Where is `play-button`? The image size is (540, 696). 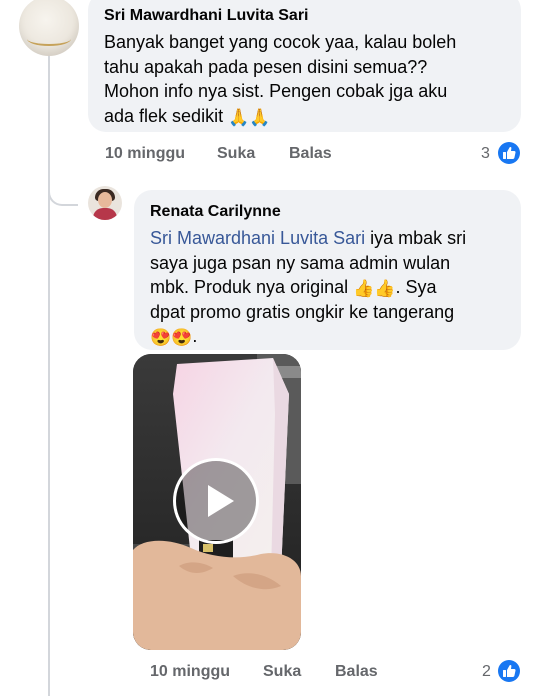 play-button is located at coordinates (216, 501).